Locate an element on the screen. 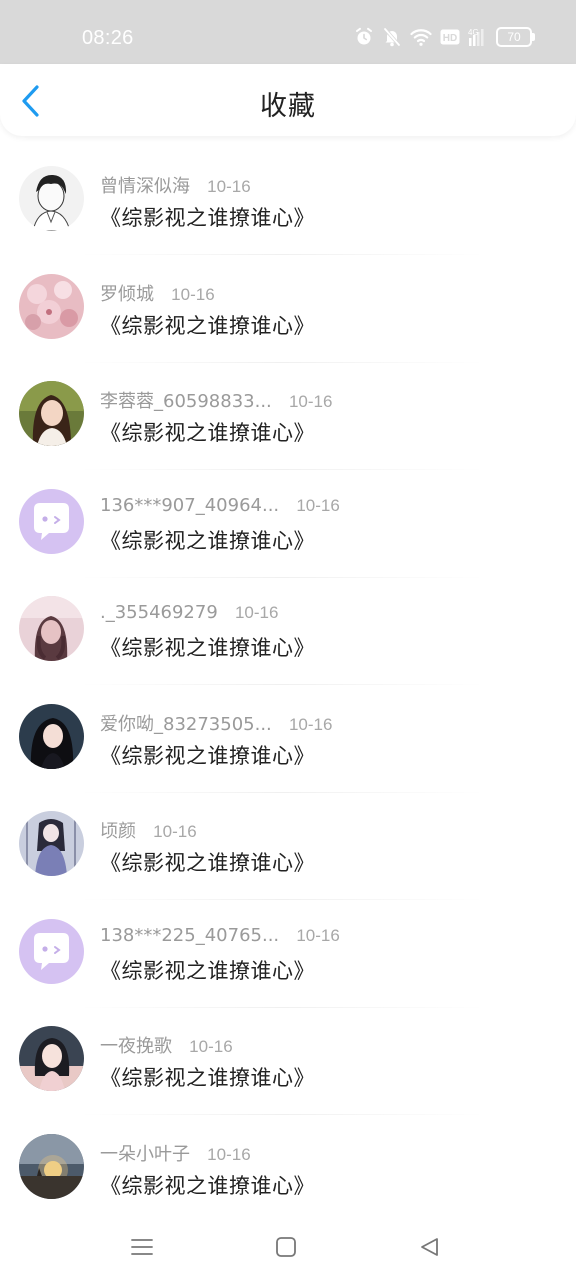  status-time: 08:26 is located at coordinates (108, 38).